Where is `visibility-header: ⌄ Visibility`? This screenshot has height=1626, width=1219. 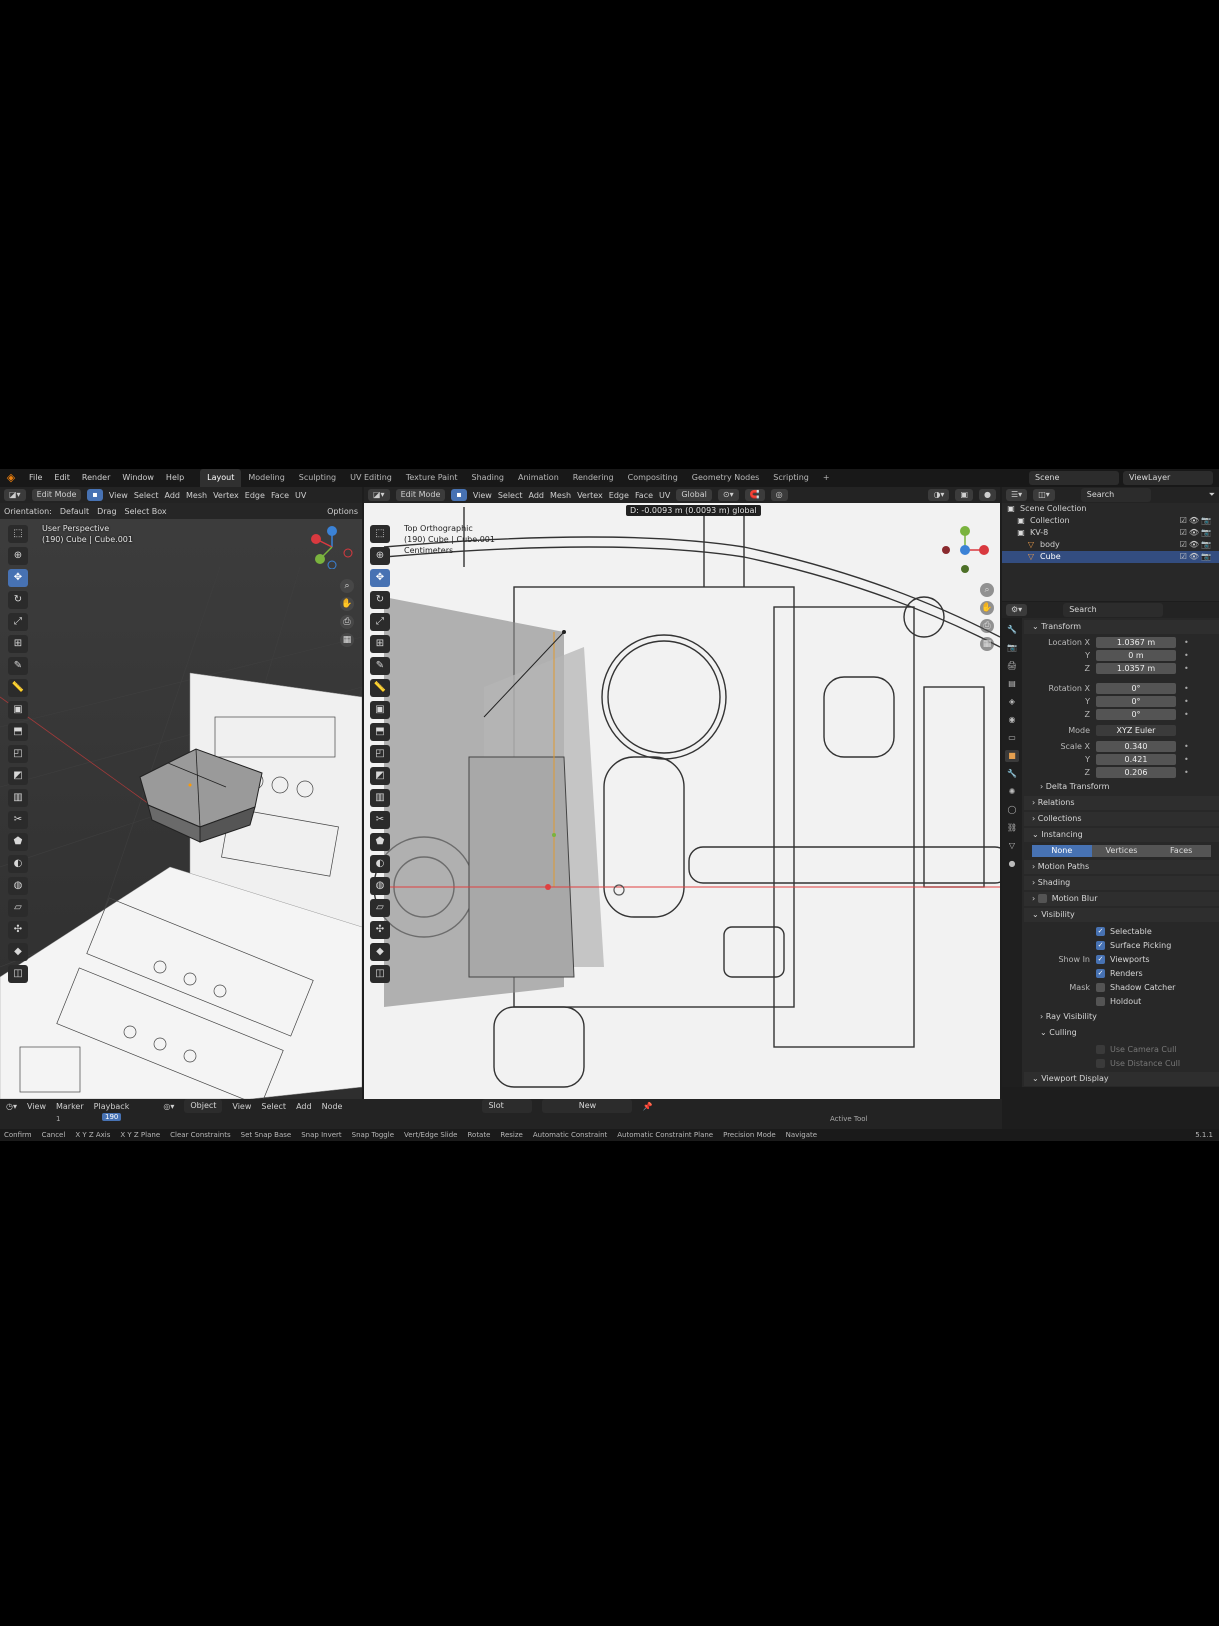
visibility-header: ⌄ Visibility is located at coordinates (1121, 915).